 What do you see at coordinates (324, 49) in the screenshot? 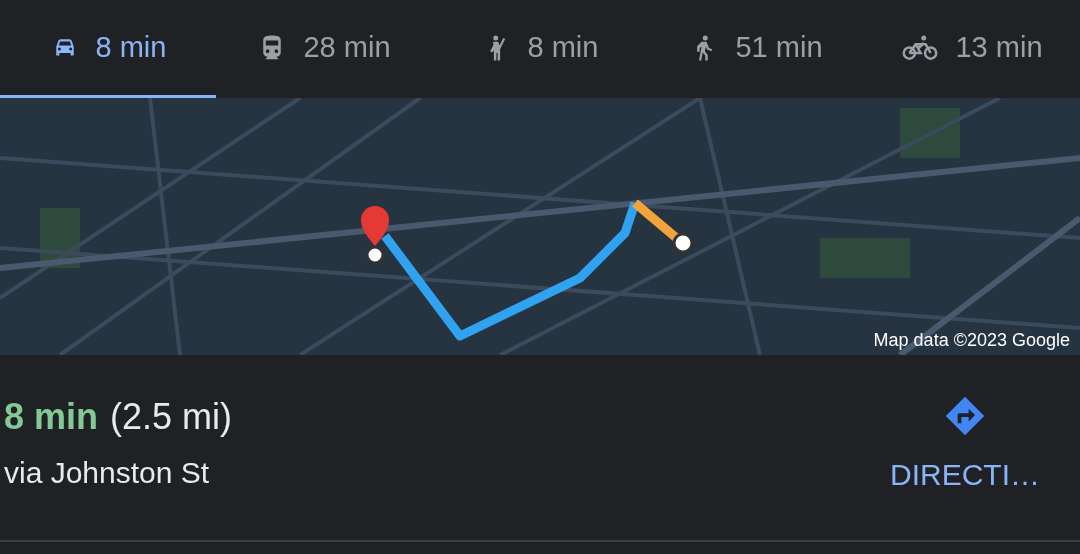
I see `travel-mode-tab: 28 min` at bounding box center [324, 49].